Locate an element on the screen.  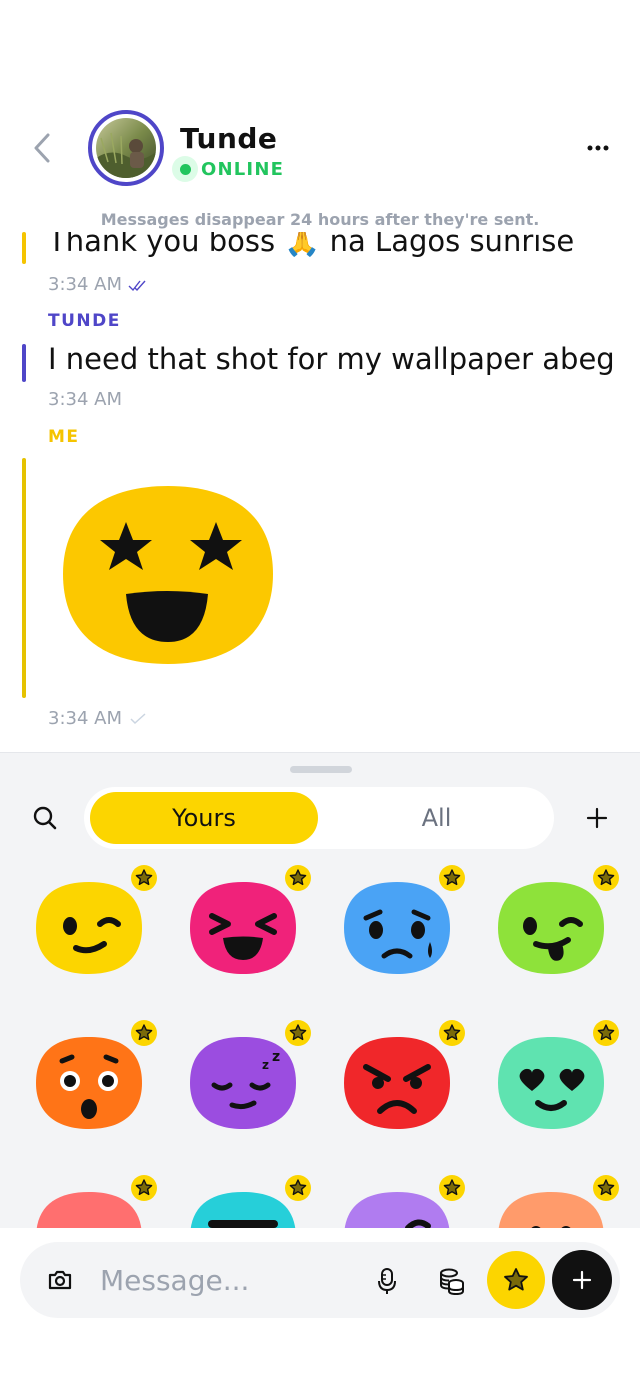
more-options-button is located at coordinates (598, 148).